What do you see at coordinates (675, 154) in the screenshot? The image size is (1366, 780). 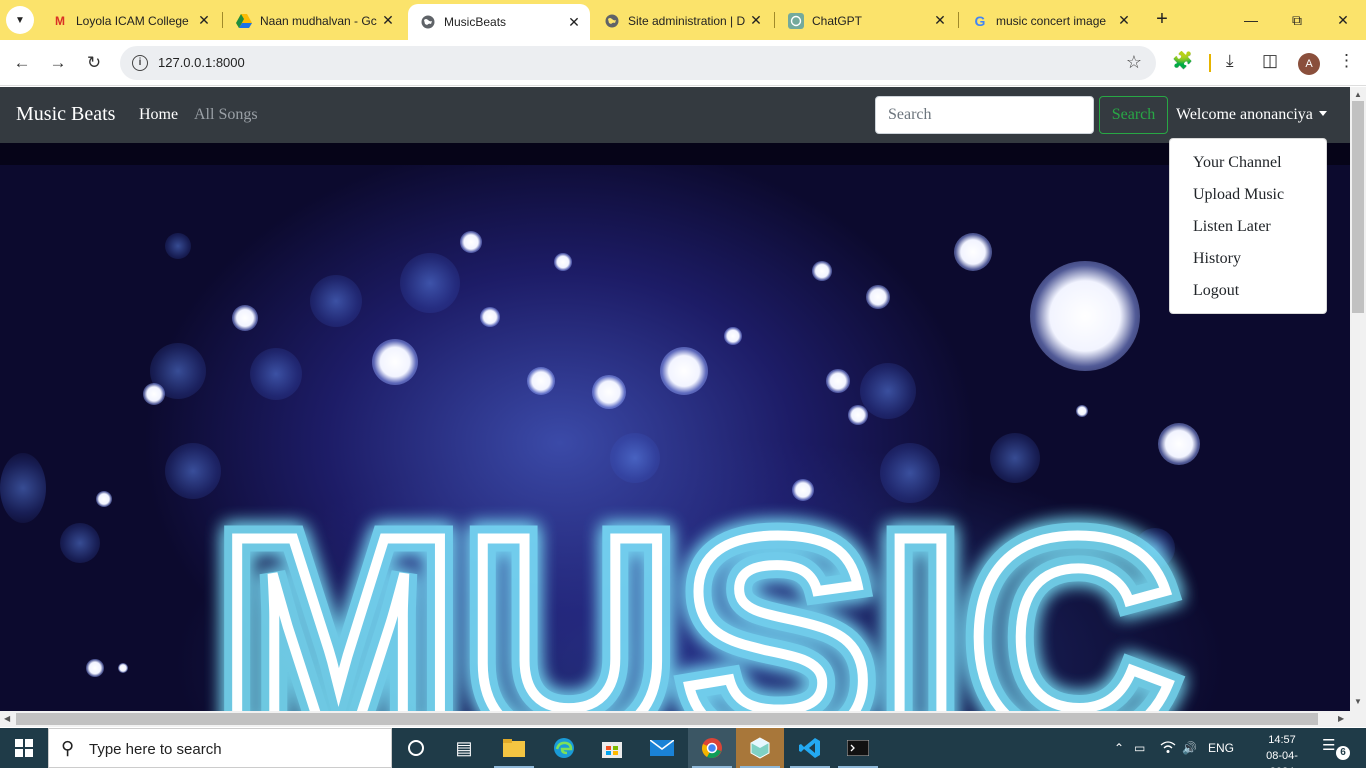 I see `hero-top-band` at bounding box center [675, 154].